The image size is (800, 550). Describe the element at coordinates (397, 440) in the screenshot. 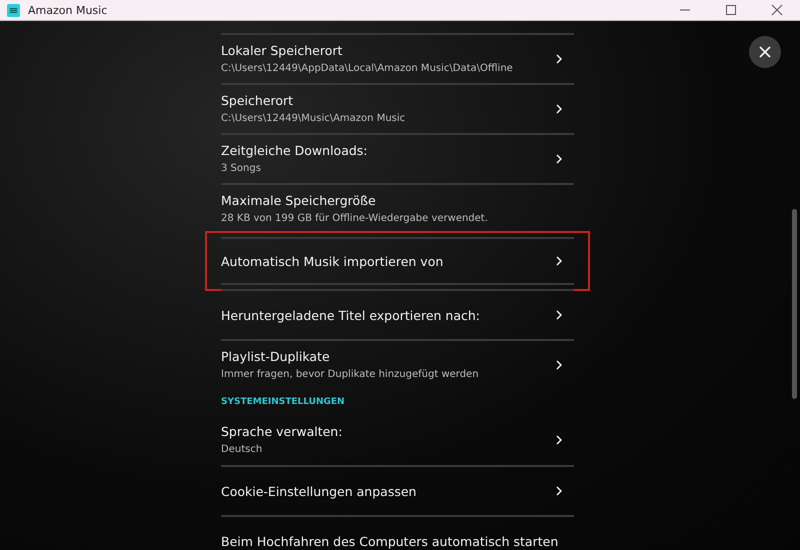

I see `settings-row: Sprache verwalten: Deutsch` at that location.